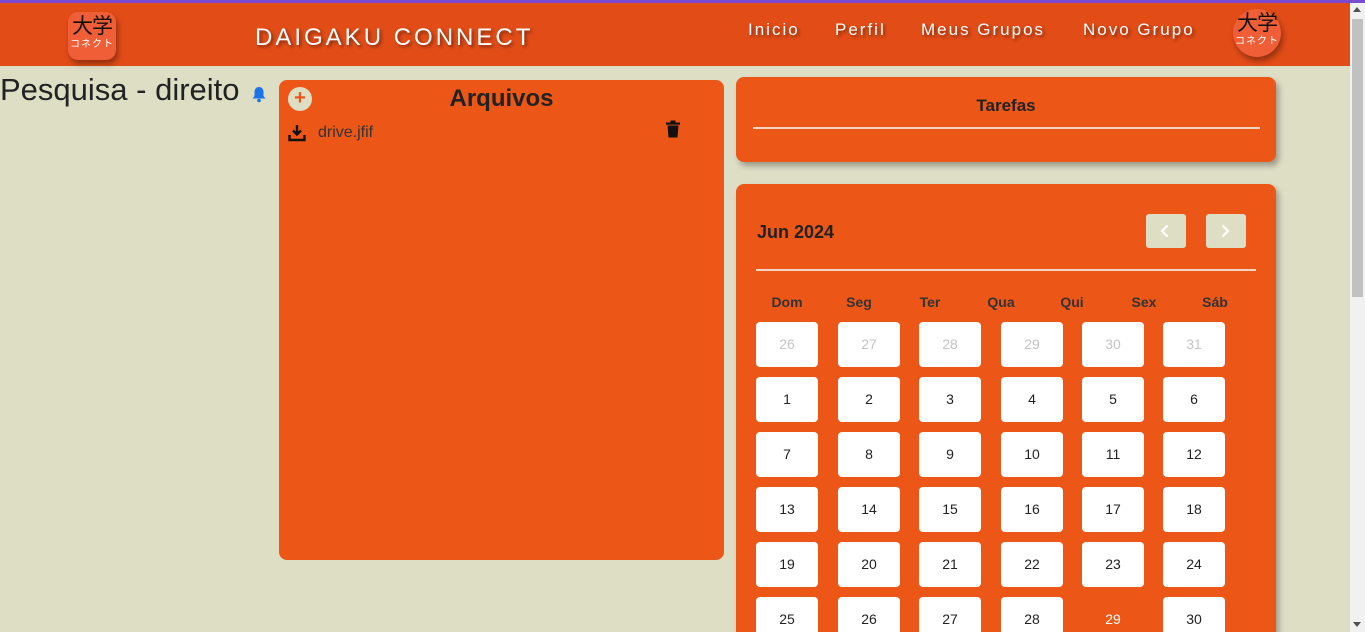  What do you see at coordinates (1001, 302) in the screenshot?
I see `weekday-header: Qua` at bounding box center [1001, 302].